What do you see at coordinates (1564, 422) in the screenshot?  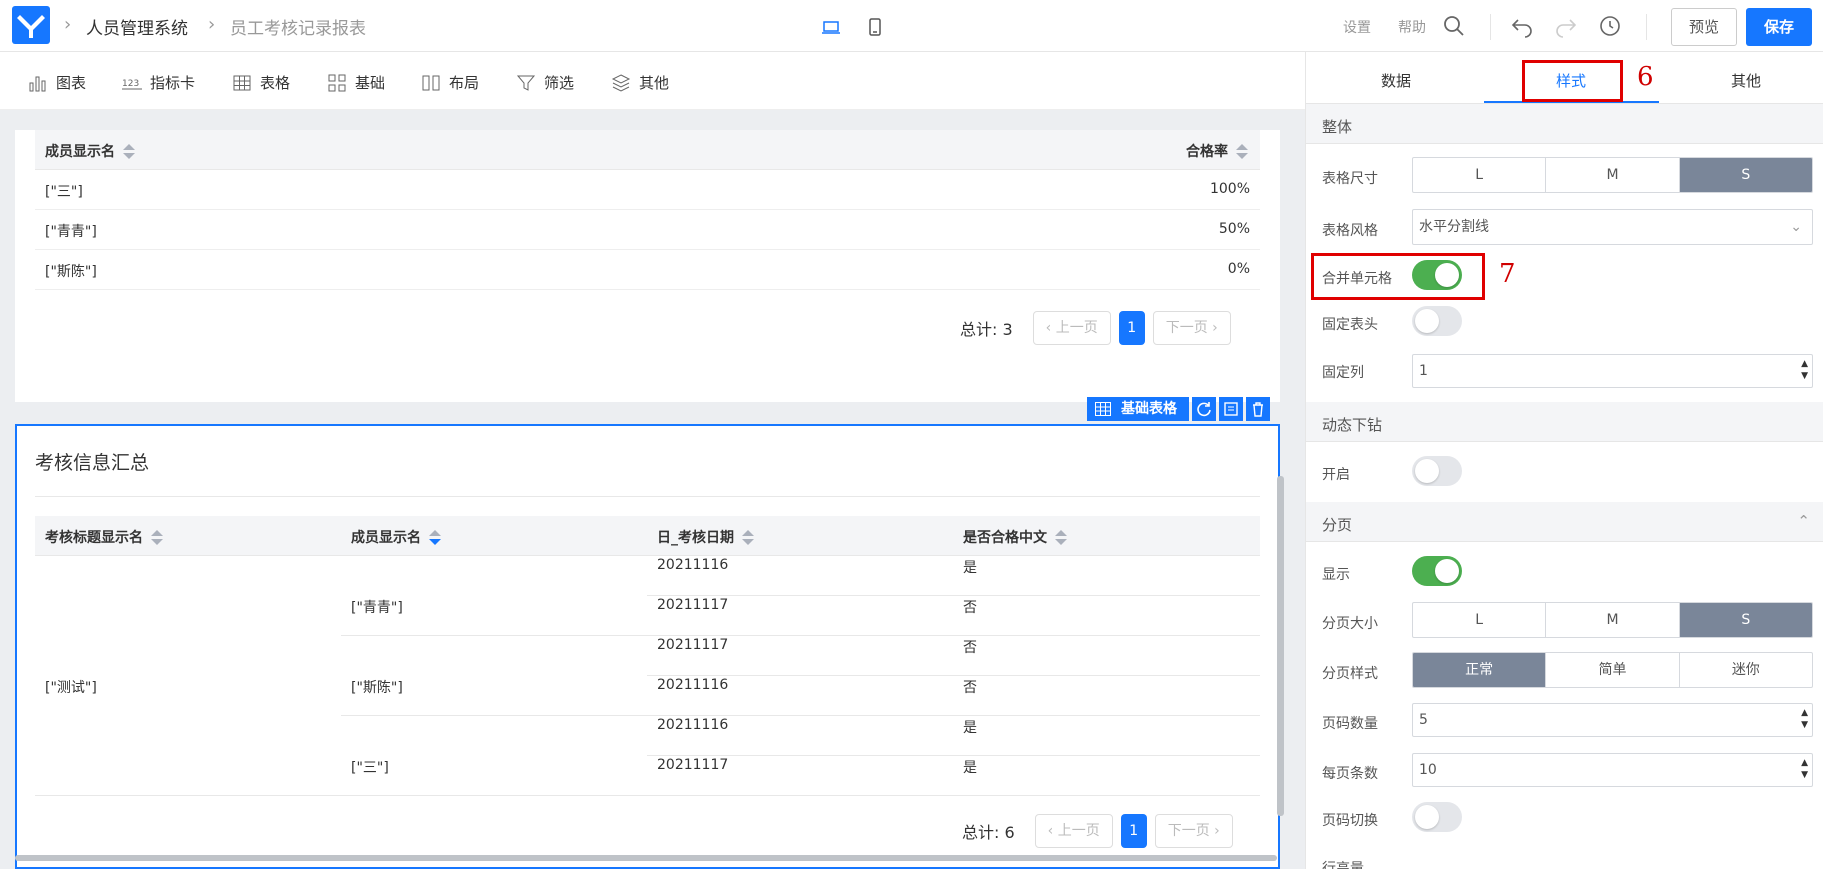 I see `section-drilldown: 动态下钻` at bounding box center [1564, 422].